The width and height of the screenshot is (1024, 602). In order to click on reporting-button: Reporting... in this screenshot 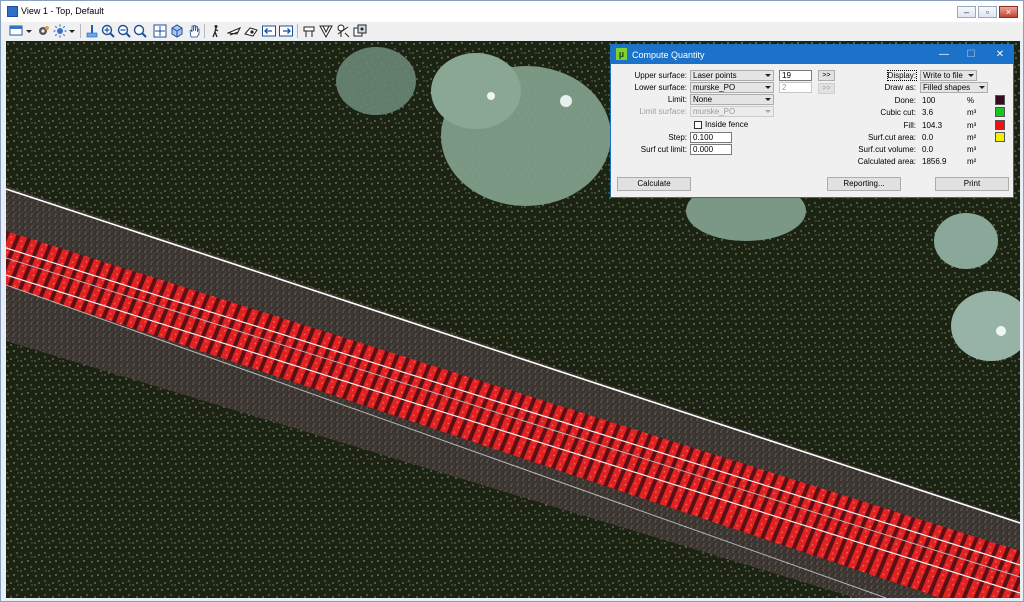, I will do `click(864, 184)`.